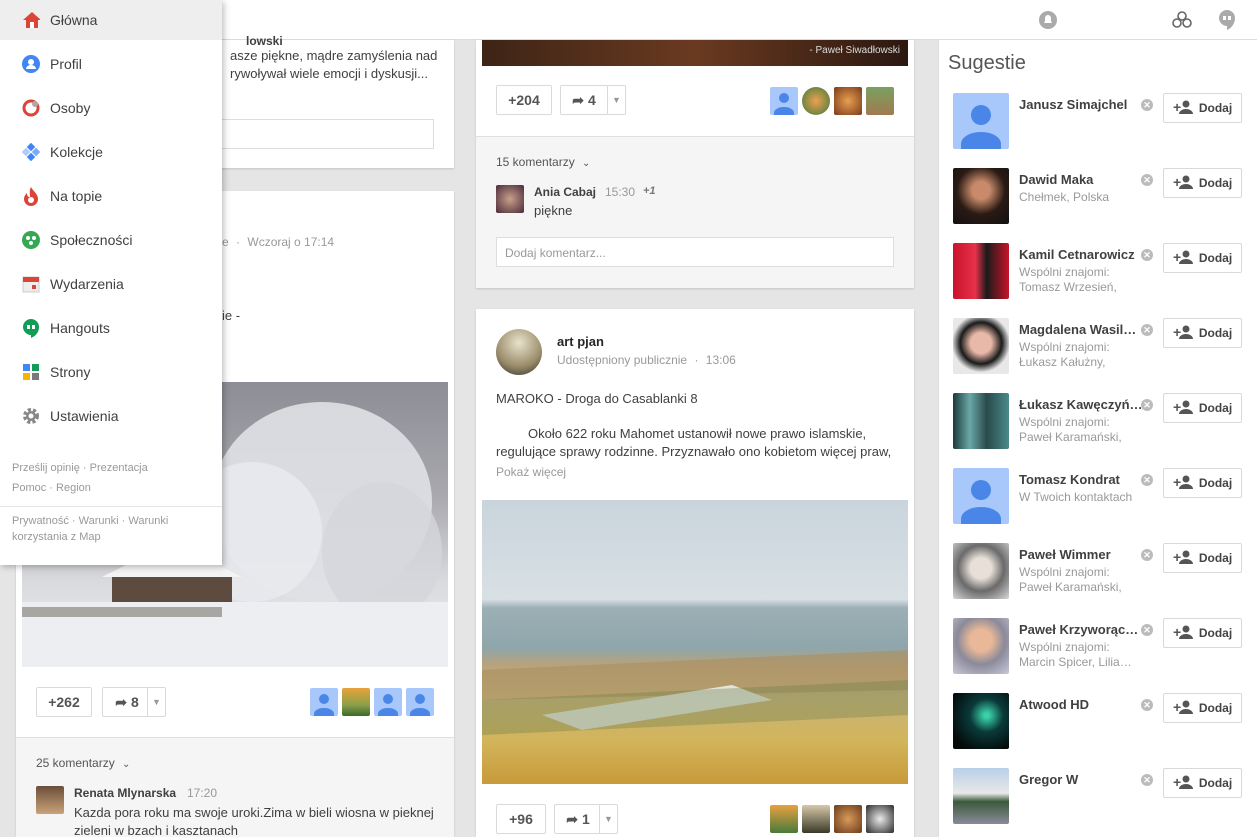  What do you see at coordinates (1215, 108) in the screenshot?
I see `add-label: Dodaj` at bounding box center [1215, 108].